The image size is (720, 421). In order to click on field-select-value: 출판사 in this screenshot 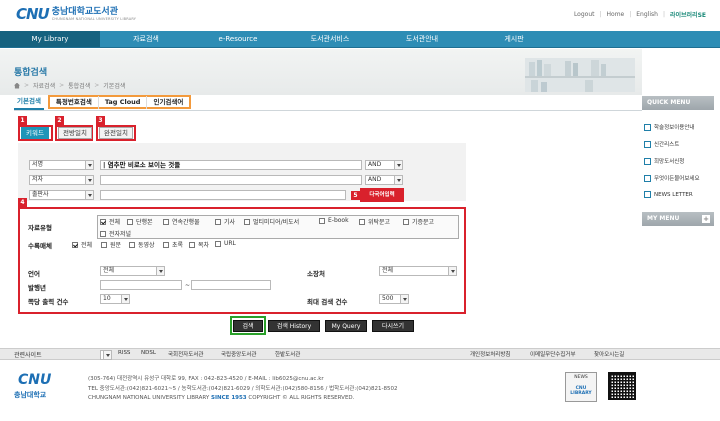, I will do `click(40, 194)`.